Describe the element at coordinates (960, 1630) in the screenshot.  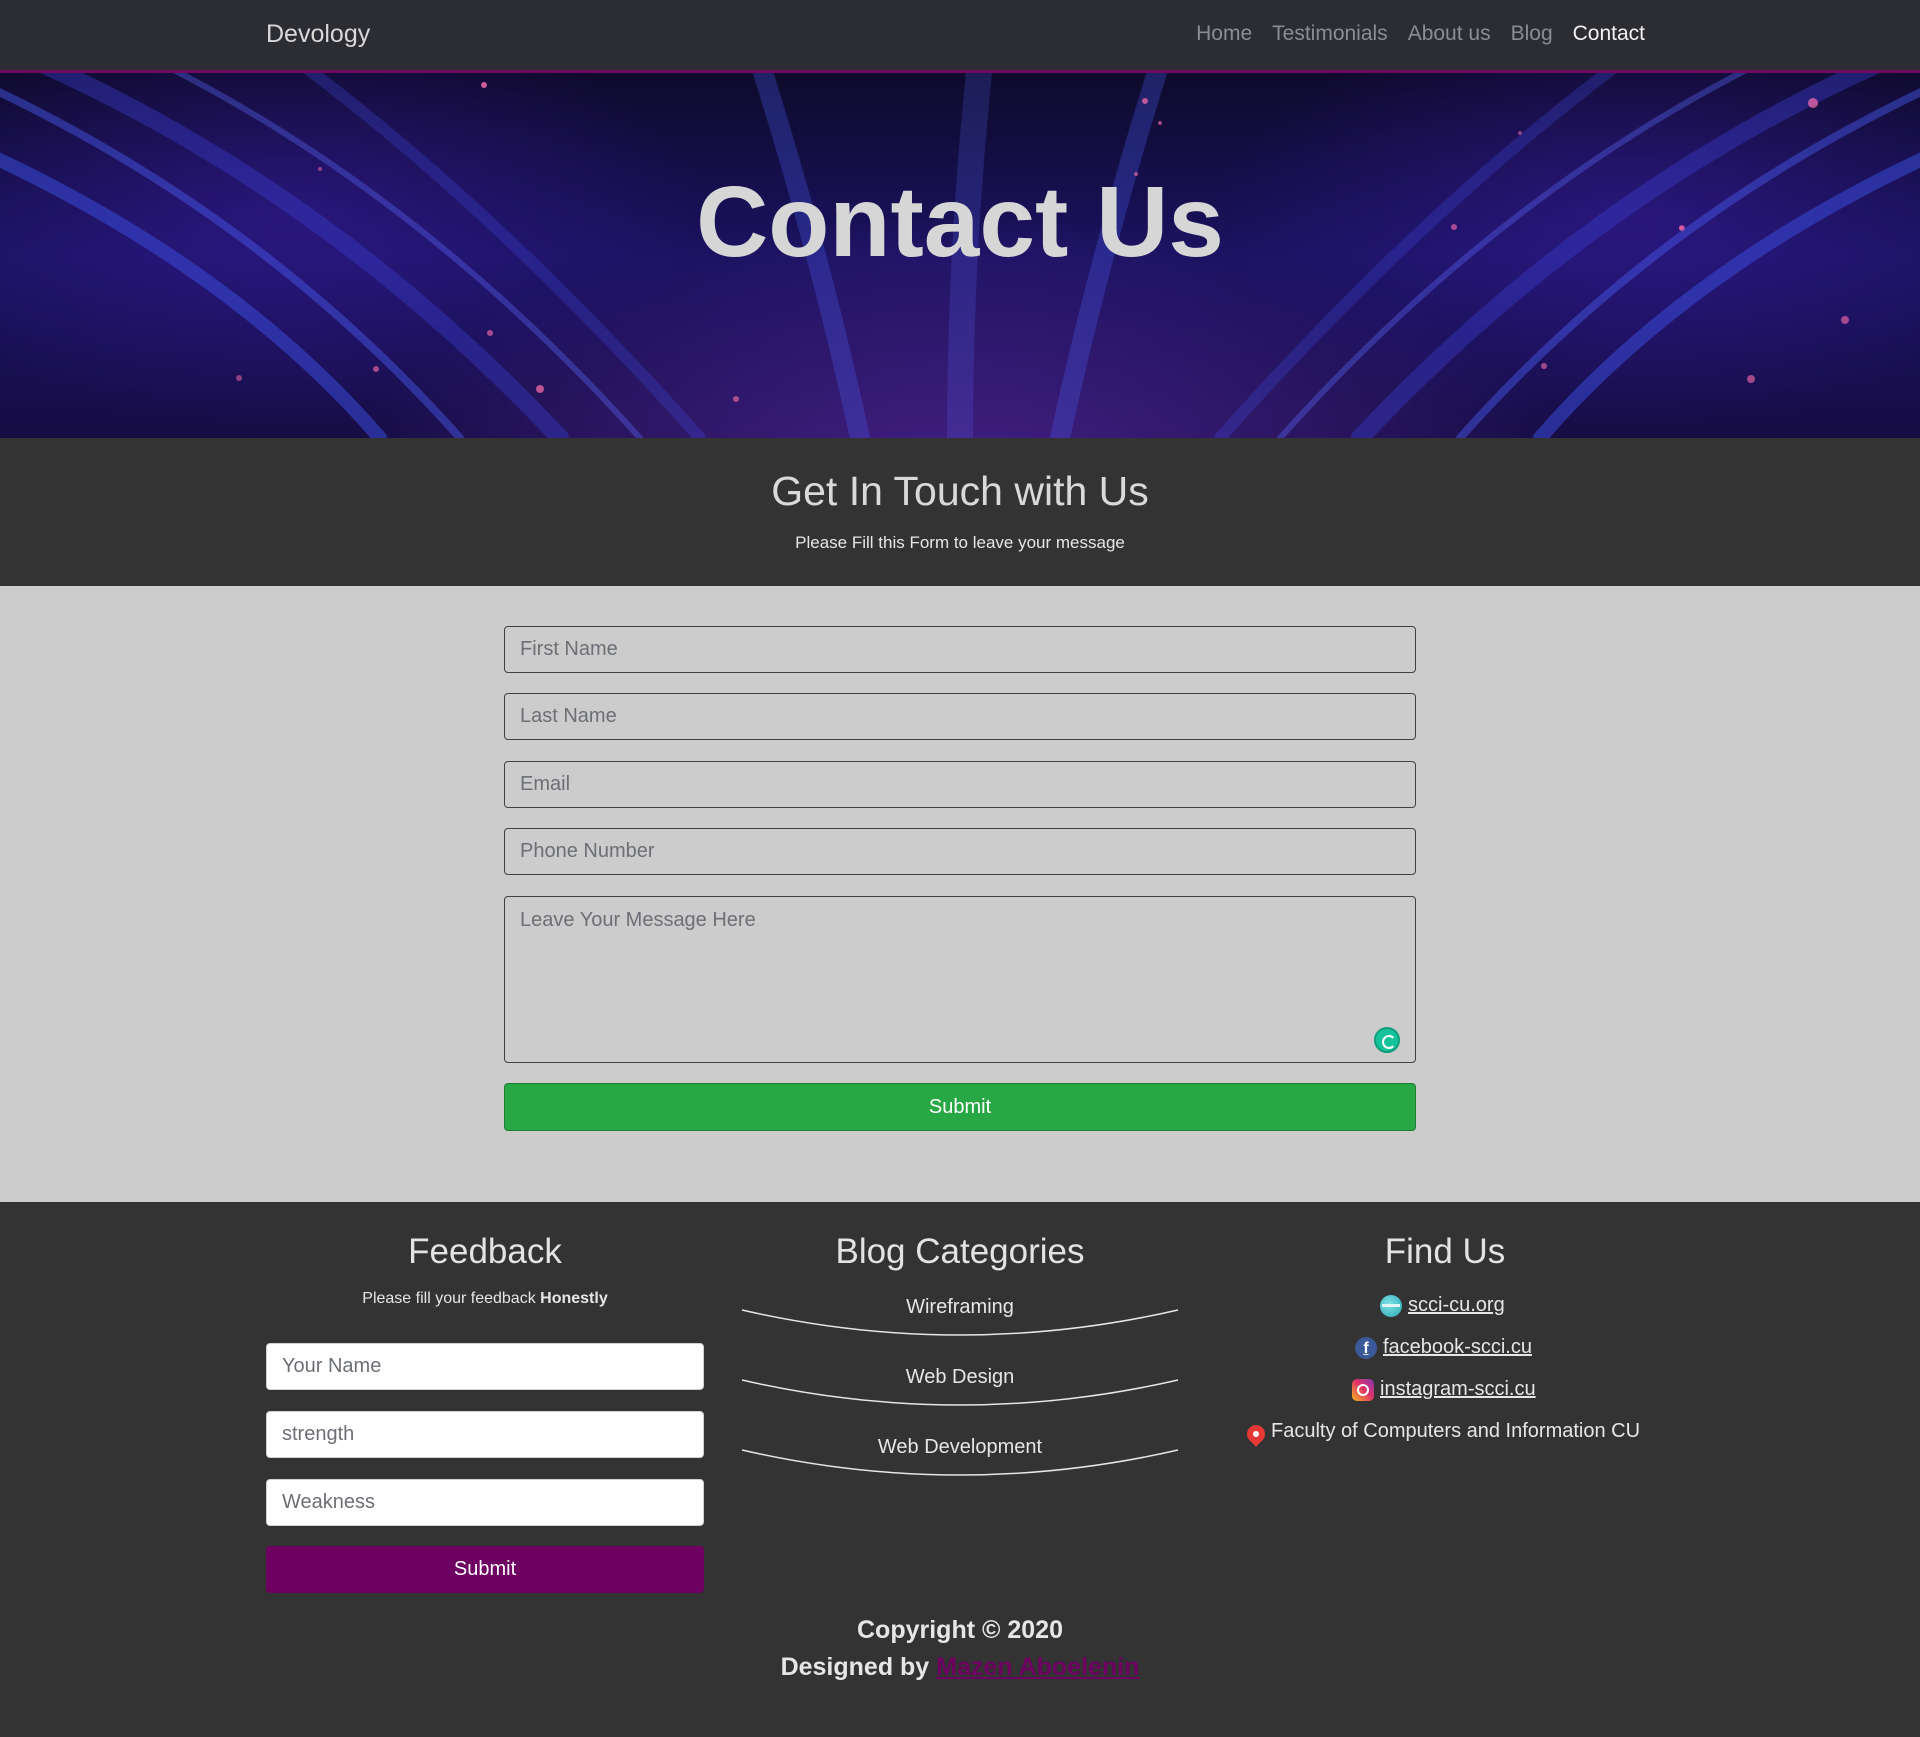
I see `copyright-text: Copyright © 2020` at that location.